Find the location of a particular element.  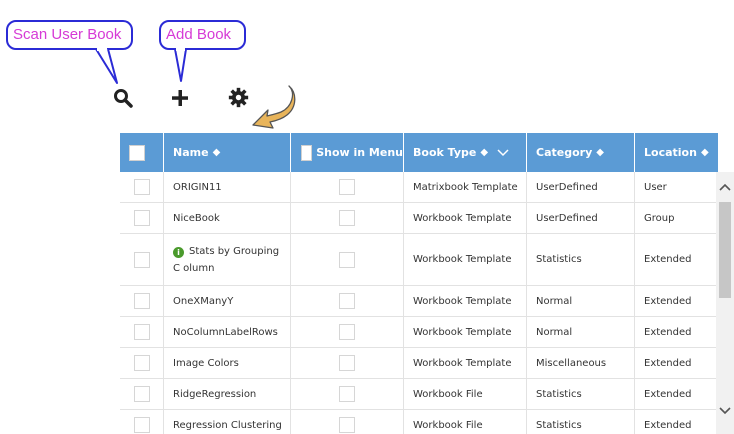

add-icon is located at coordinates (180, 98).